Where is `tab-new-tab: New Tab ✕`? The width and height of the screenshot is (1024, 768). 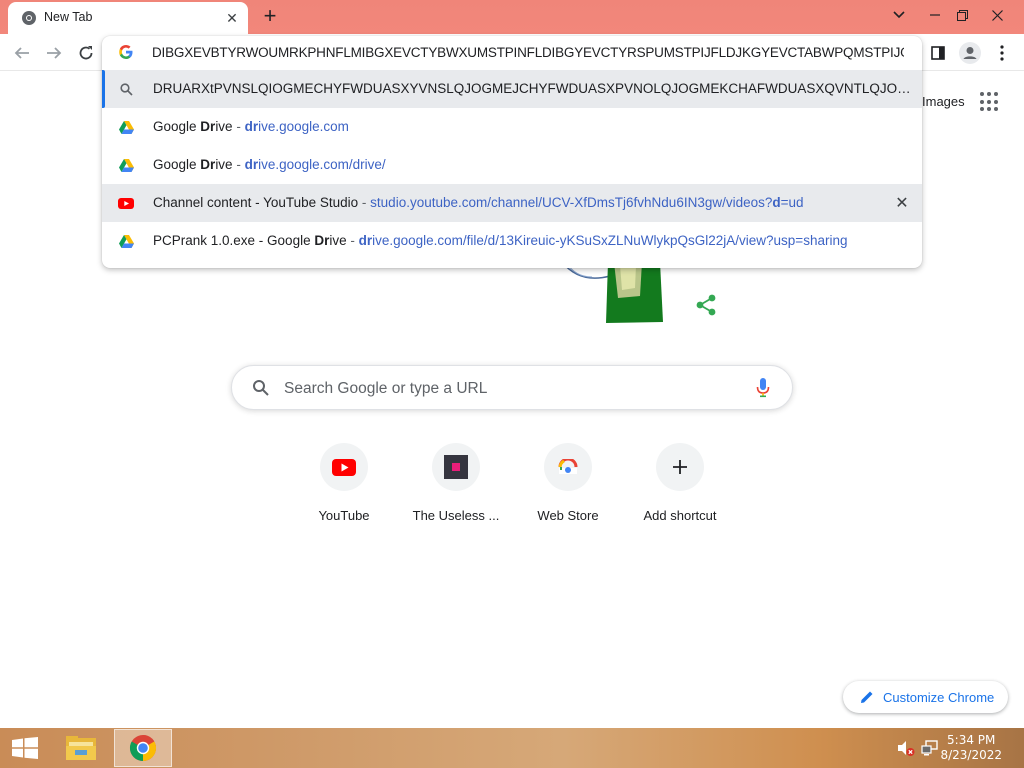
tab-new-tab: New Tab ✕ is located at coordinates (128, 18).